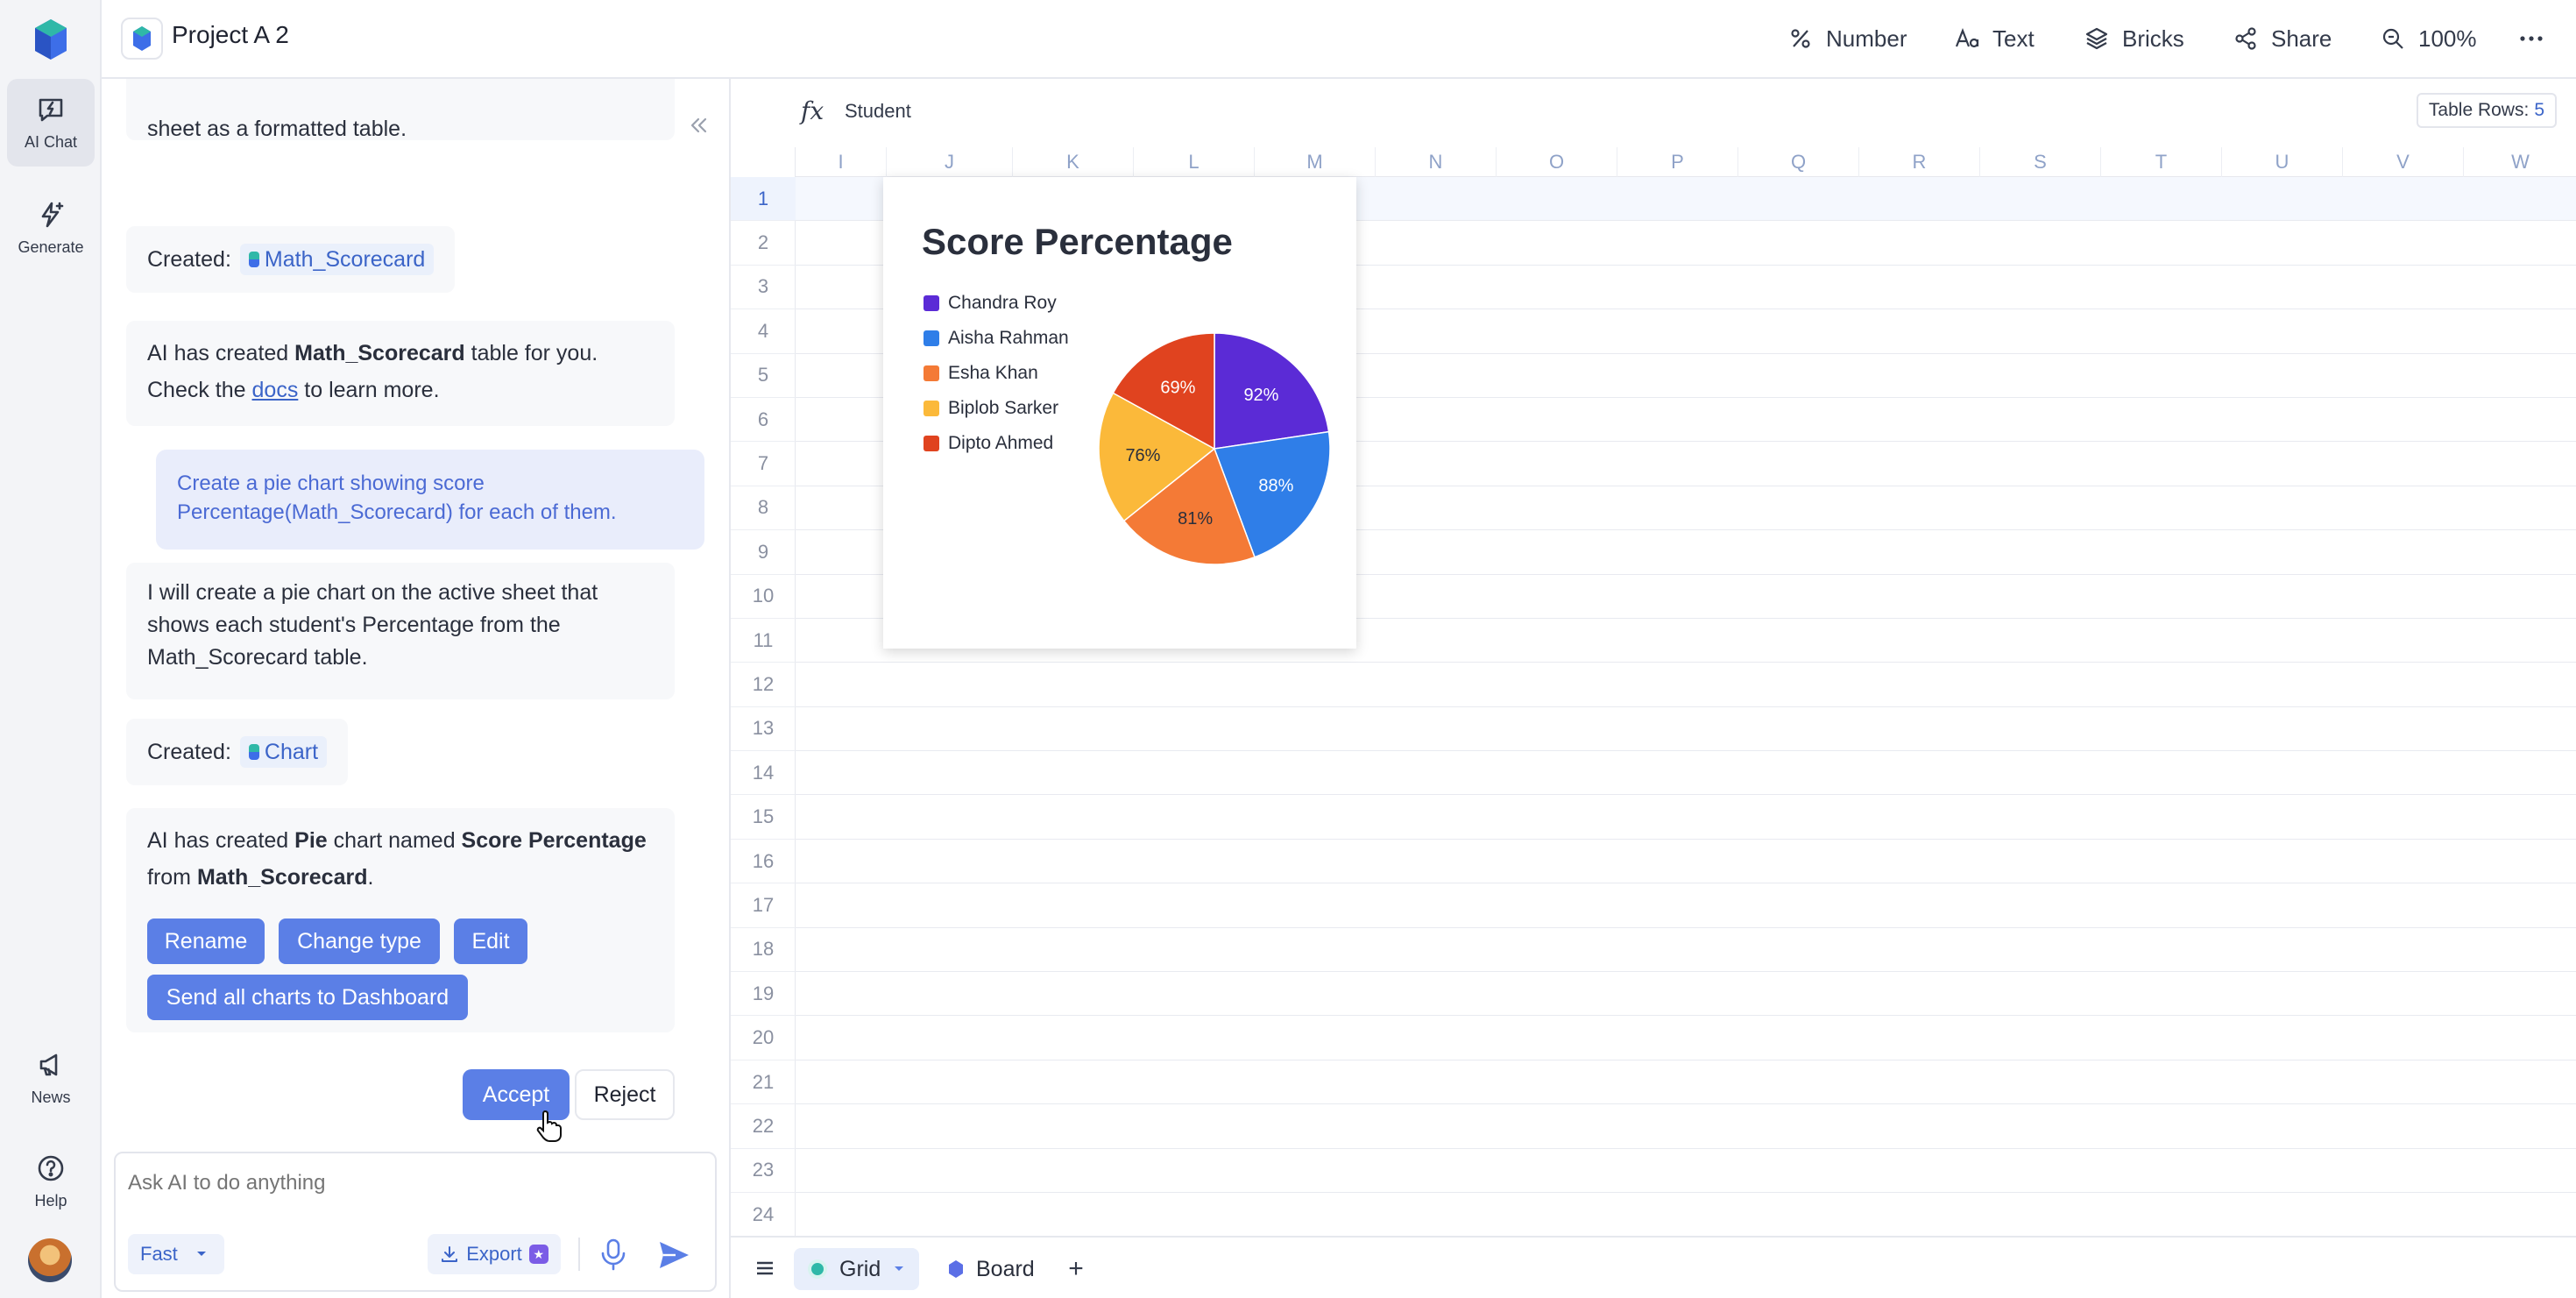  Describe the element at coordinates (763, 1082) in the screenshot. I see `row-header-21: 21` at that location.